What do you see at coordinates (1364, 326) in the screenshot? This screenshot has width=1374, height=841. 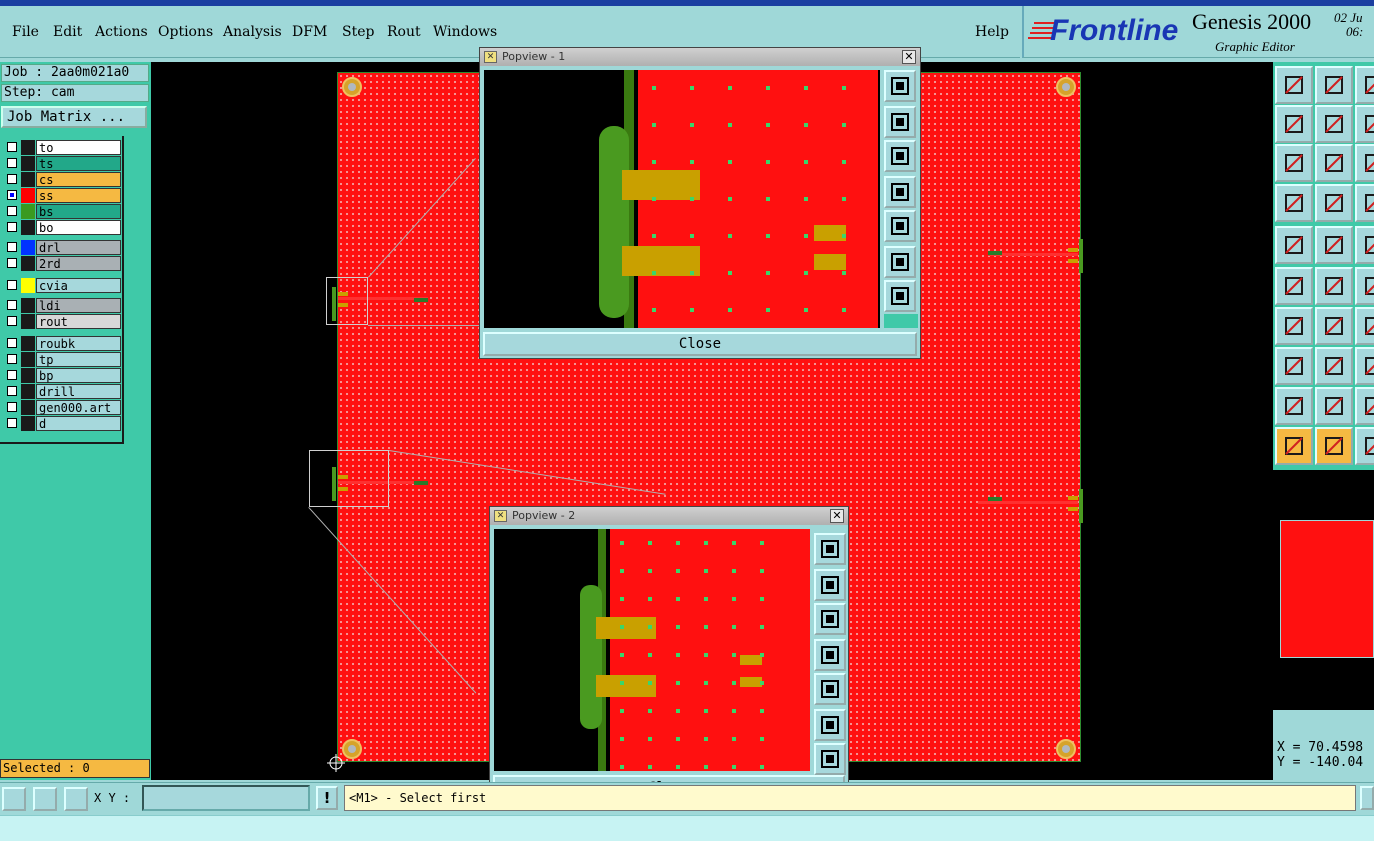 I see `resize-icon` at bounding box center [1364, 326].